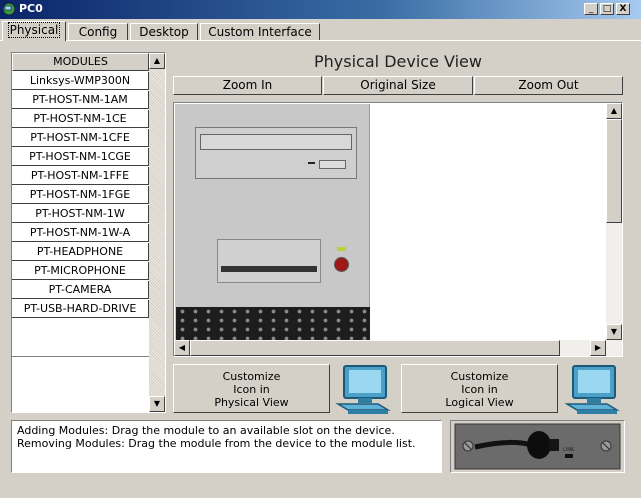 The width and height of the screenshot is (641, 498). I want to click on module-item: PT-HOST-NM-1FGE, so click(80, 195).